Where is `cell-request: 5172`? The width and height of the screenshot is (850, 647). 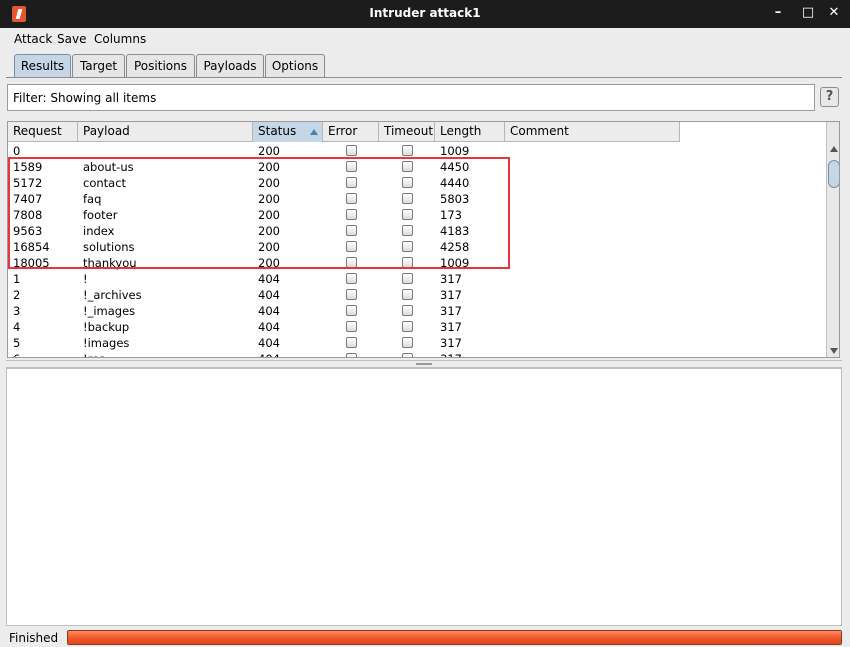
cell-request: 5172 is located at coordinates (28, 183).